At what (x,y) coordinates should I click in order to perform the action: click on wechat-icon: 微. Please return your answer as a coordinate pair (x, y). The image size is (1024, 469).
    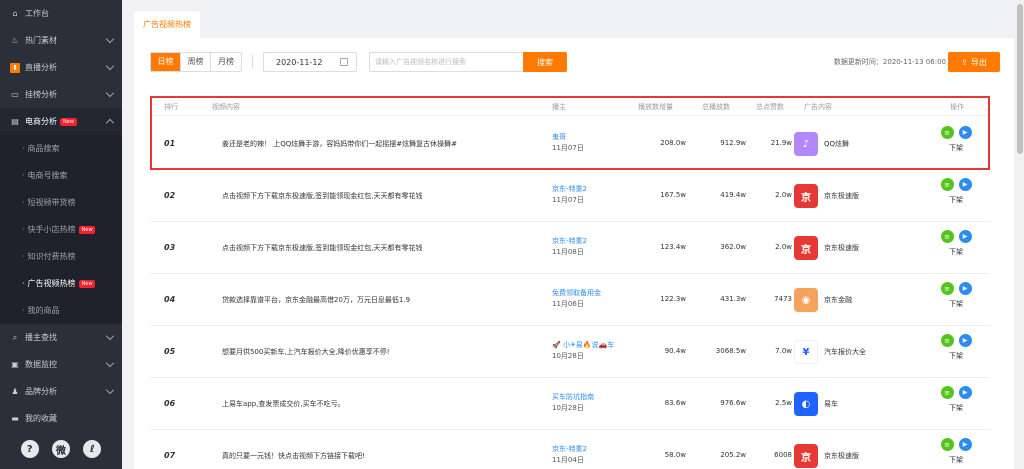
    Looking at the image, I should click on (60, 449).